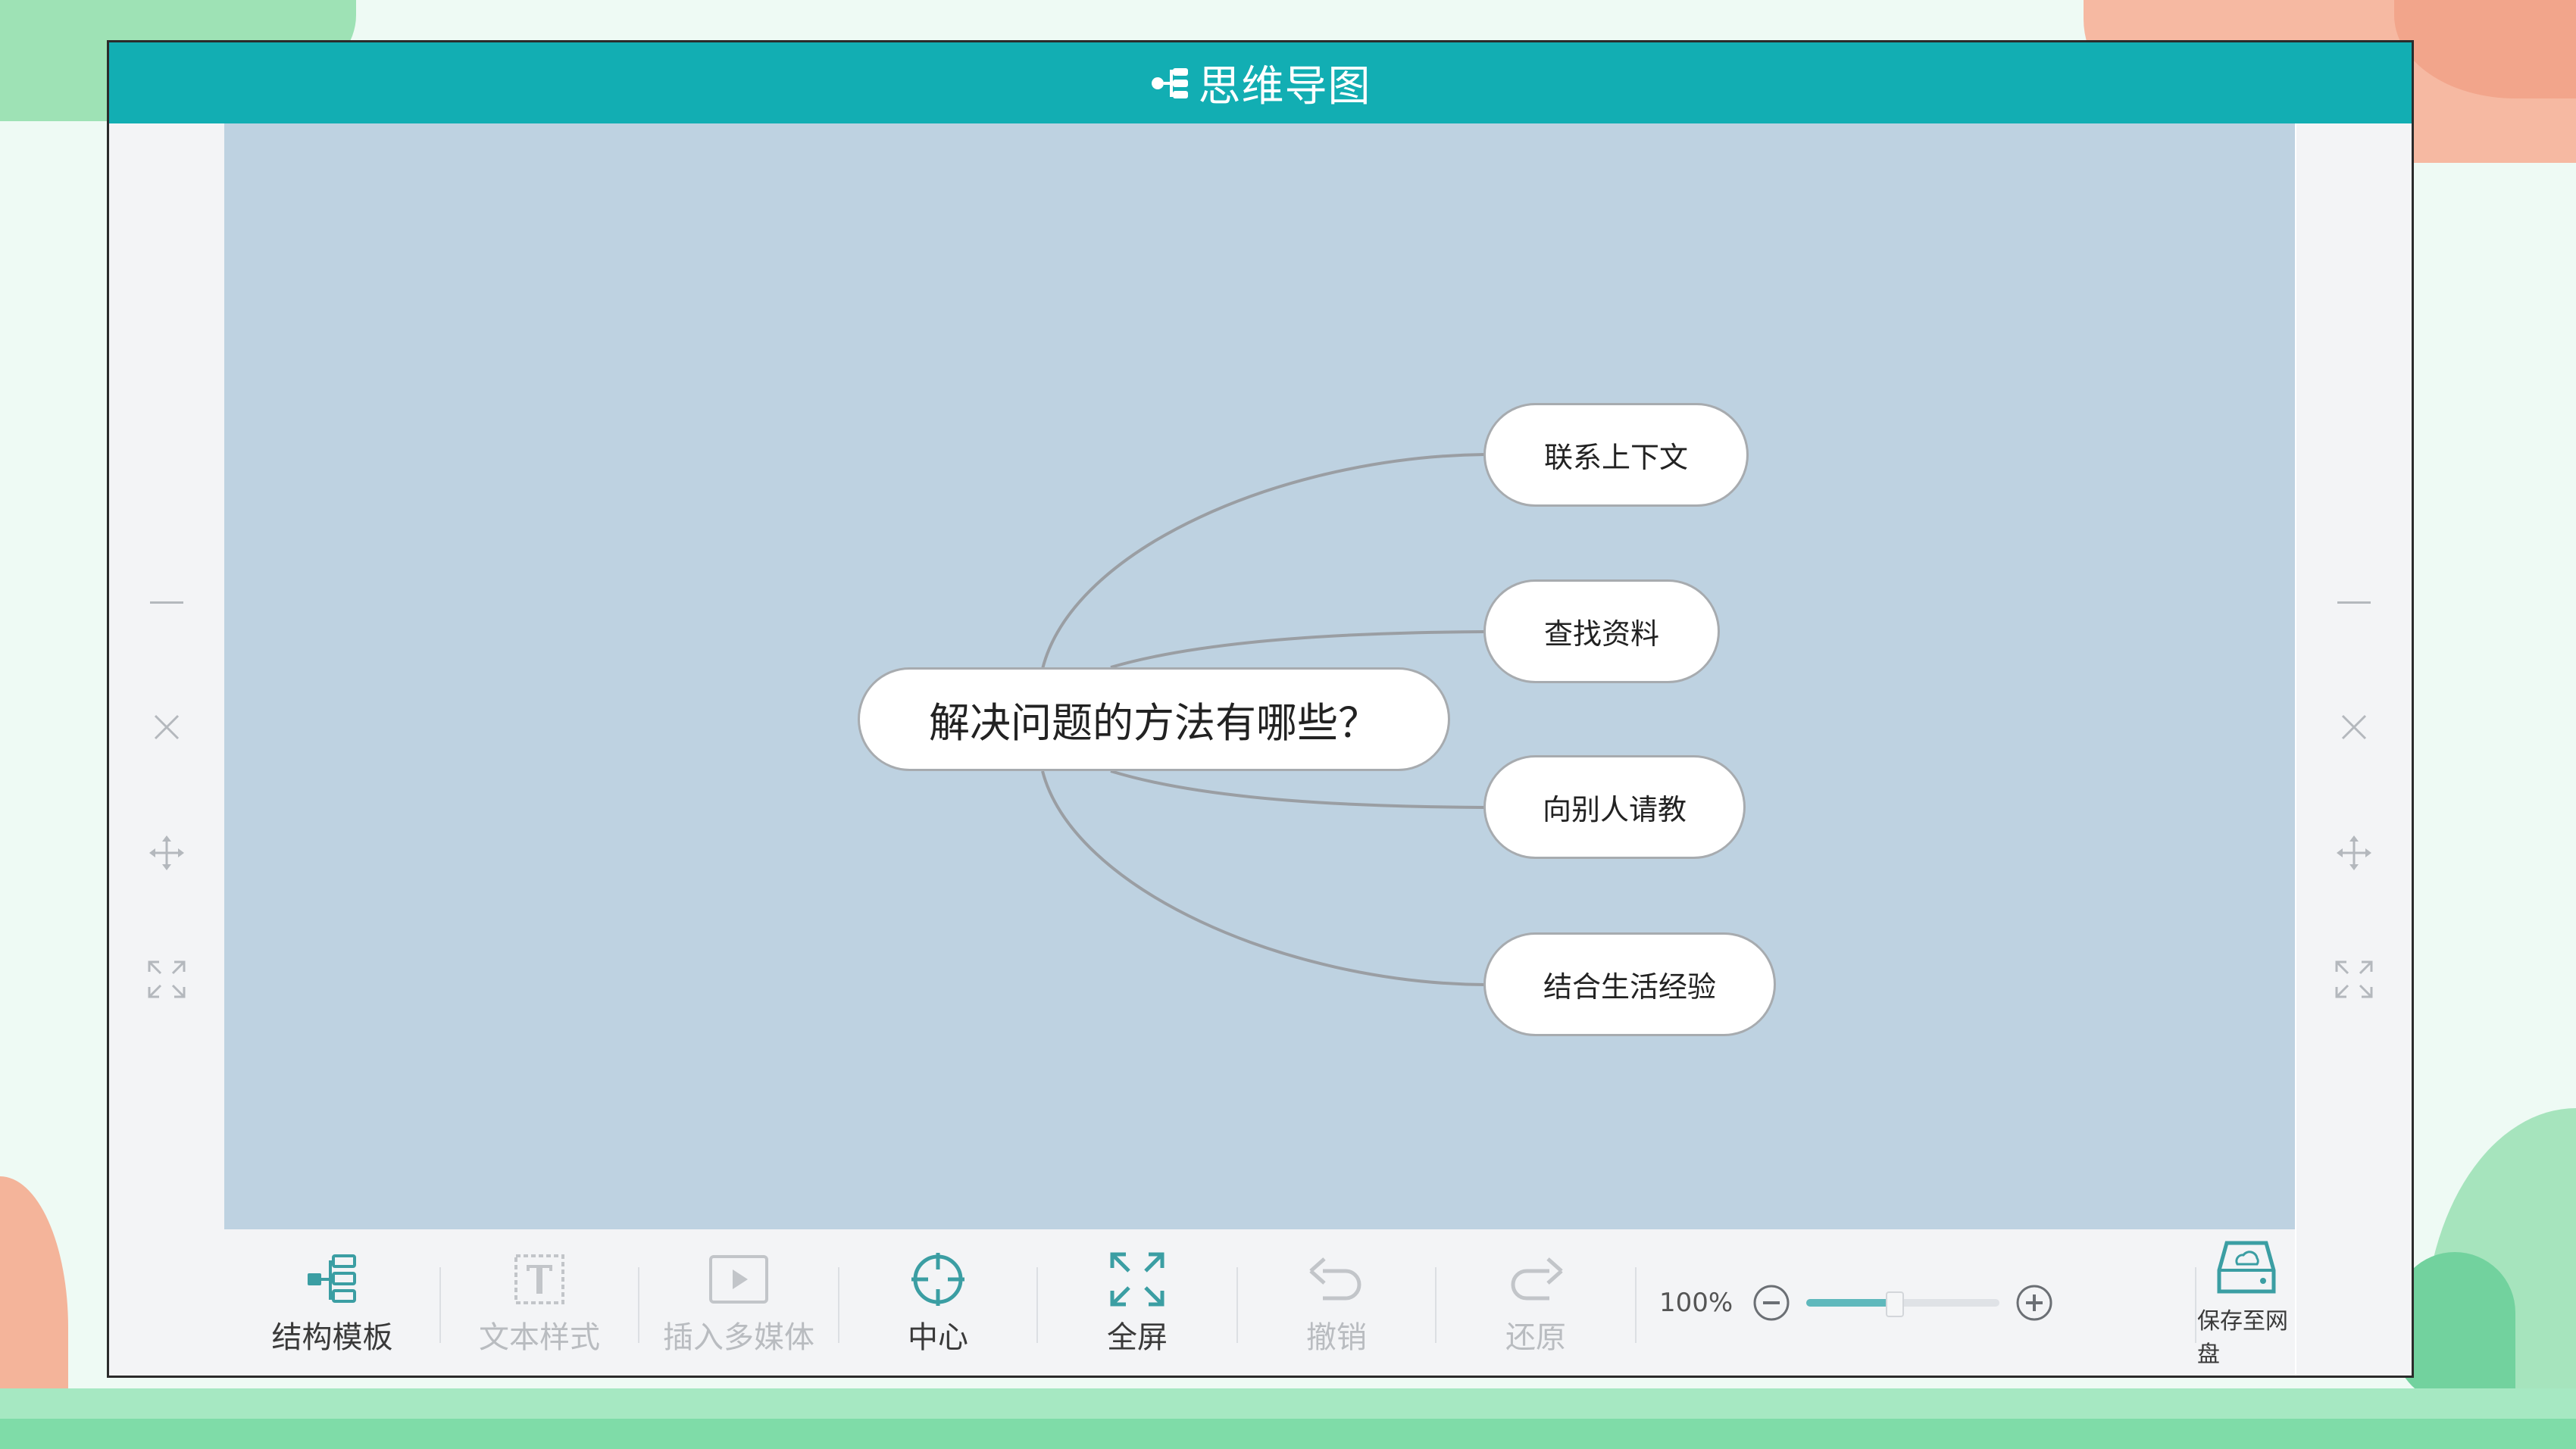  What do you see at coordinates (1137, 1279) in the screenshot?
I see `fullscreen-icon` at bounding box center [1137, 1279].